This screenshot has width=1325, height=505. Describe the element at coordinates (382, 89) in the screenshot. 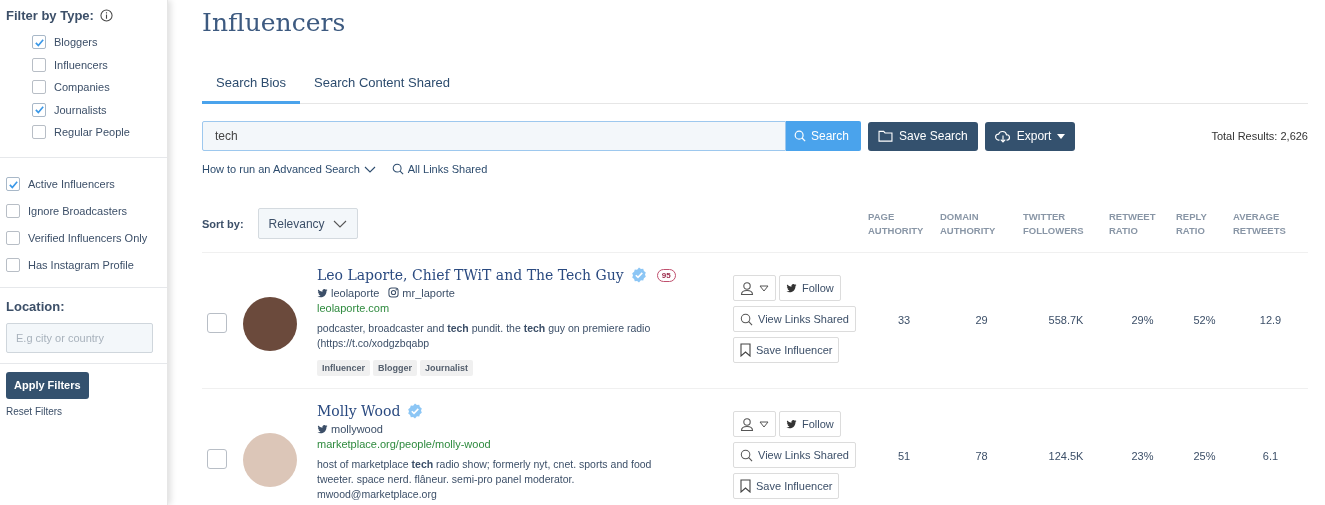

I see `tab: Search Content Shared` at that location.